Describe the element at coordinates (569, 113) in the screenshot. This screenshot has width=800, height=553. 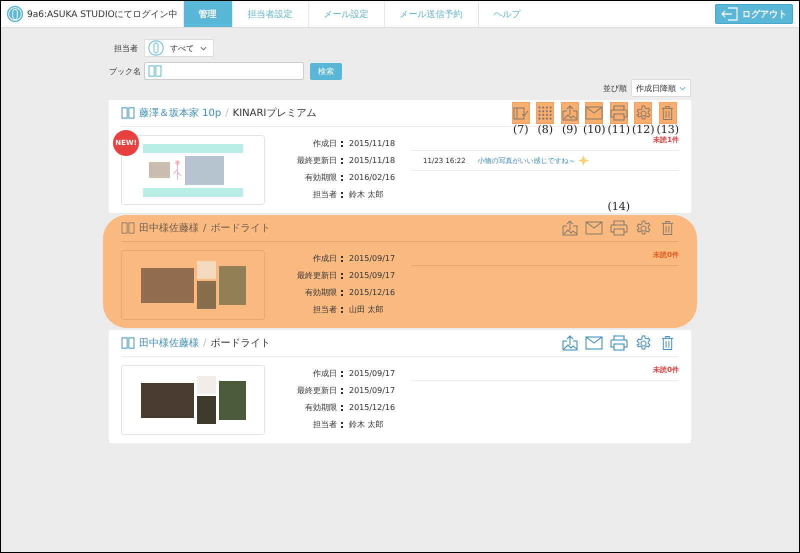
I see `image-upload-button` at that location.